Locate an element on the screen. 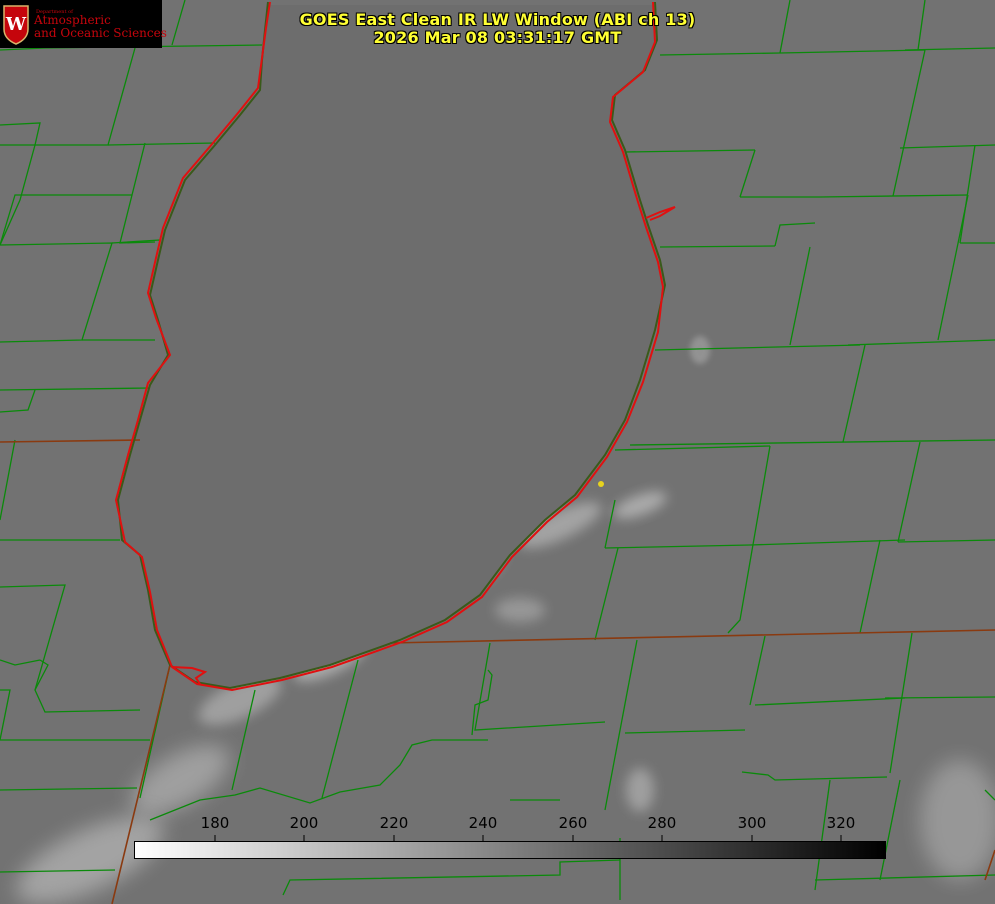 The image size is (995, 904). colorbar is located at coordinates (510, 850).